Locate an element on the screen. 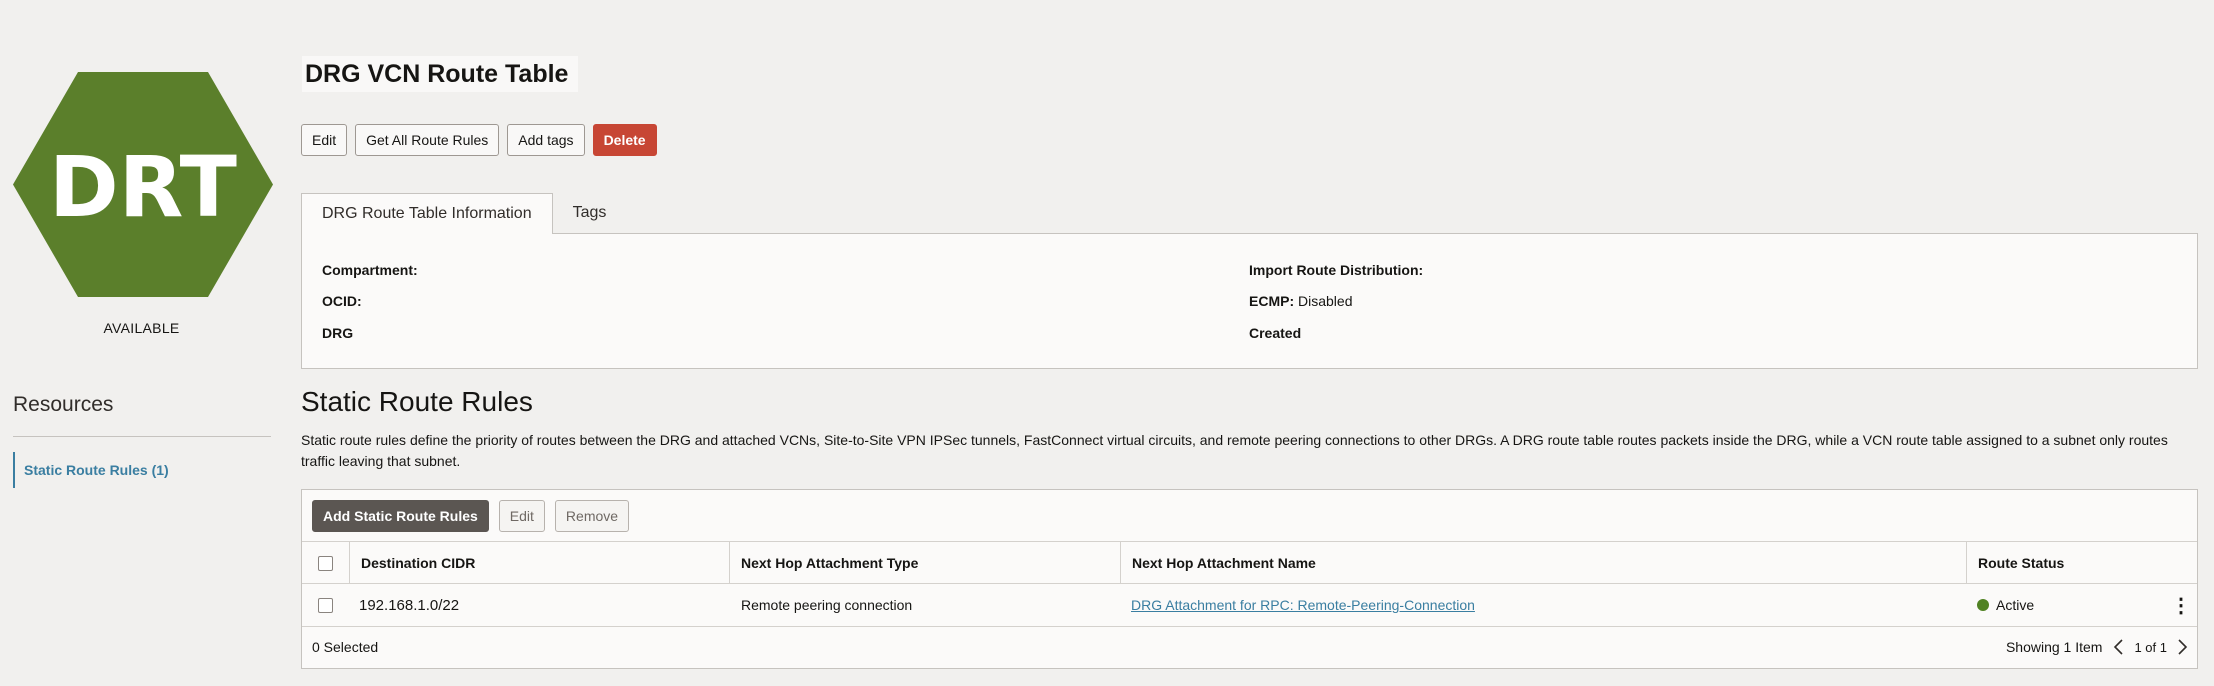 Image resolution: width=2214 pixels, height=686 pixels. drg-field: DRG is located at coordinates (337, 333).